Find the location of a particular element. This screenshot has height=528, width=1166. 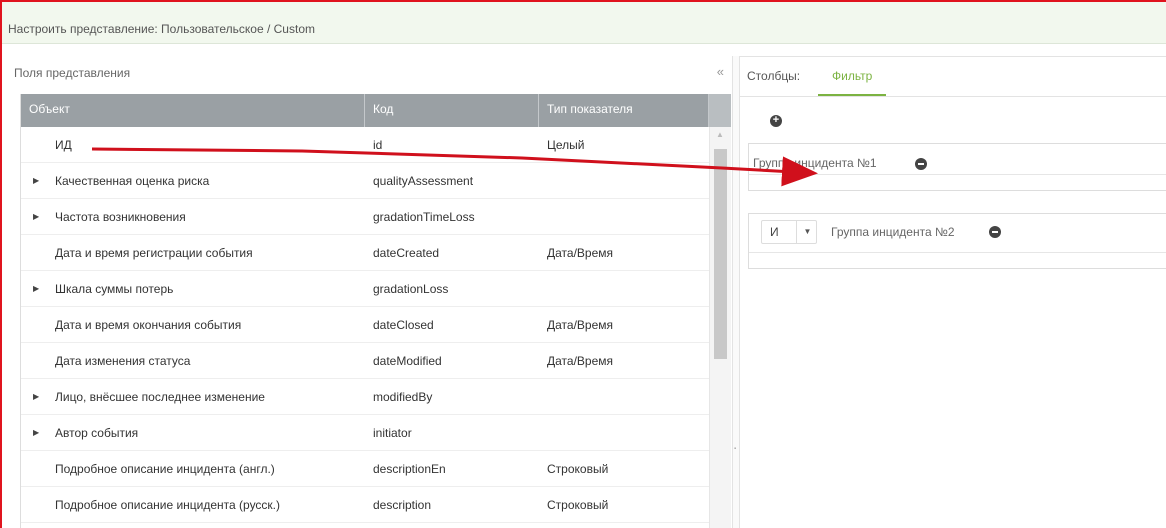

cell-code: dateCreated is located at coordinates (406, 253).